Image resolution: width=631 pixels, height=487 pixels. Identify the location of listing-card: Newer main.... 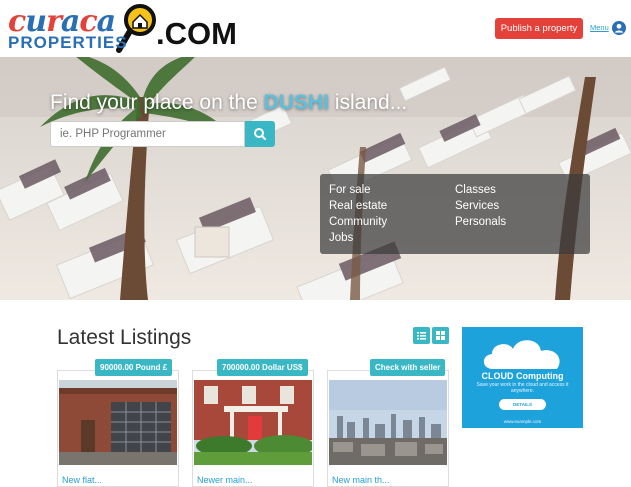
(253, 428).